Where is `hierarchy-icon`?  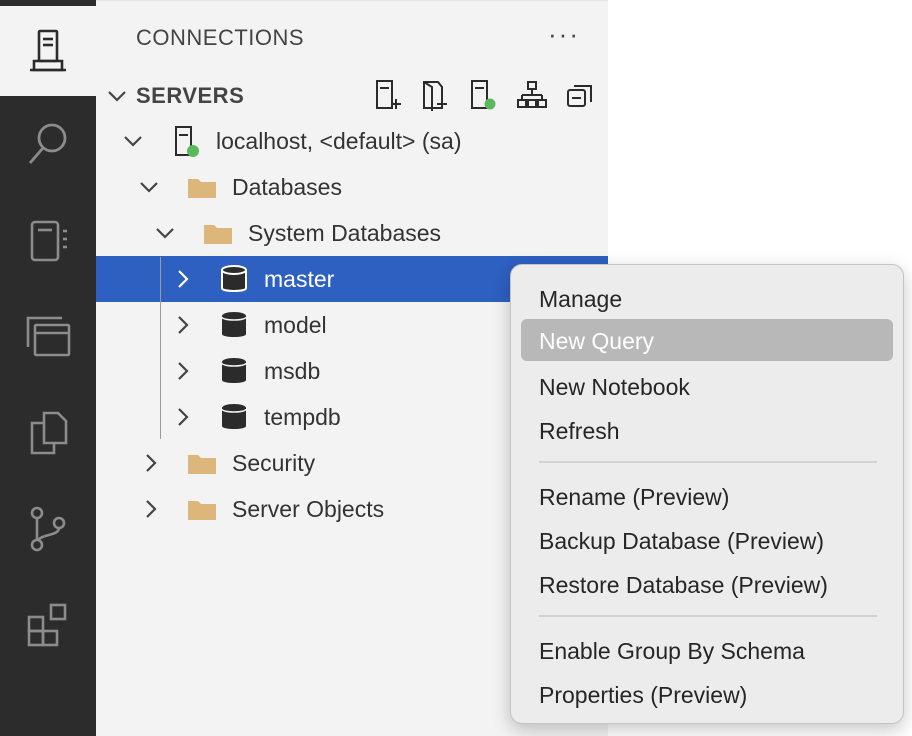 hierarchy-icon is located at coordinates (532, 94).